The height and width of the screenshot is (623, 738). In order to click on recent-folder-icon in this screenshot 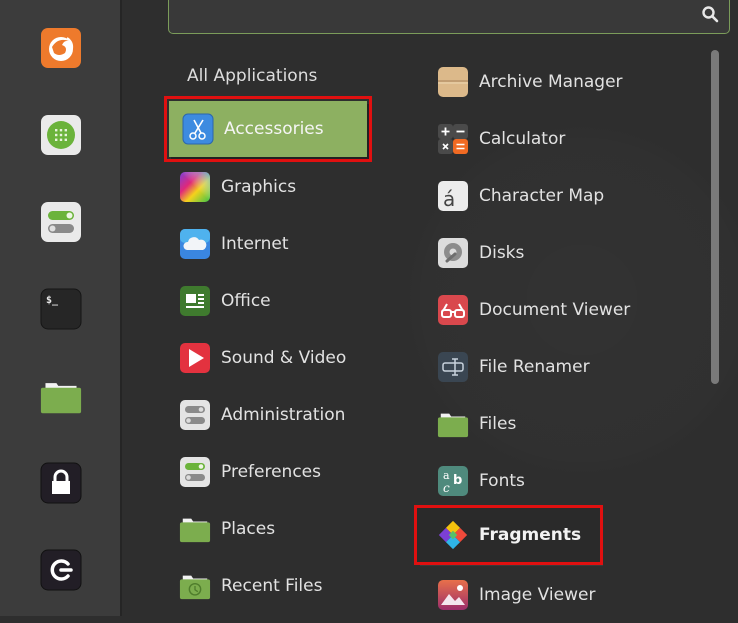, I will do `click(195, 586)`.